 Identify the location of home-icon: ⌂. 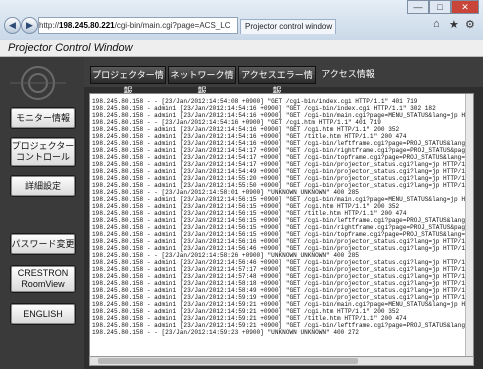
(436, 24).